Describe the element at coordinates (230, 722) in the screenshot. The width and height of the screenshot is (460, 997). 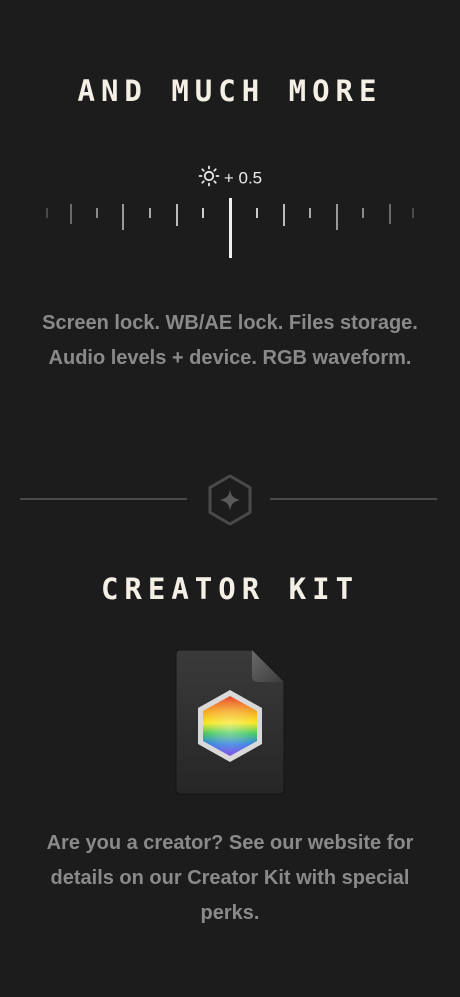
I see `creator-kit-file-icon` at that location.